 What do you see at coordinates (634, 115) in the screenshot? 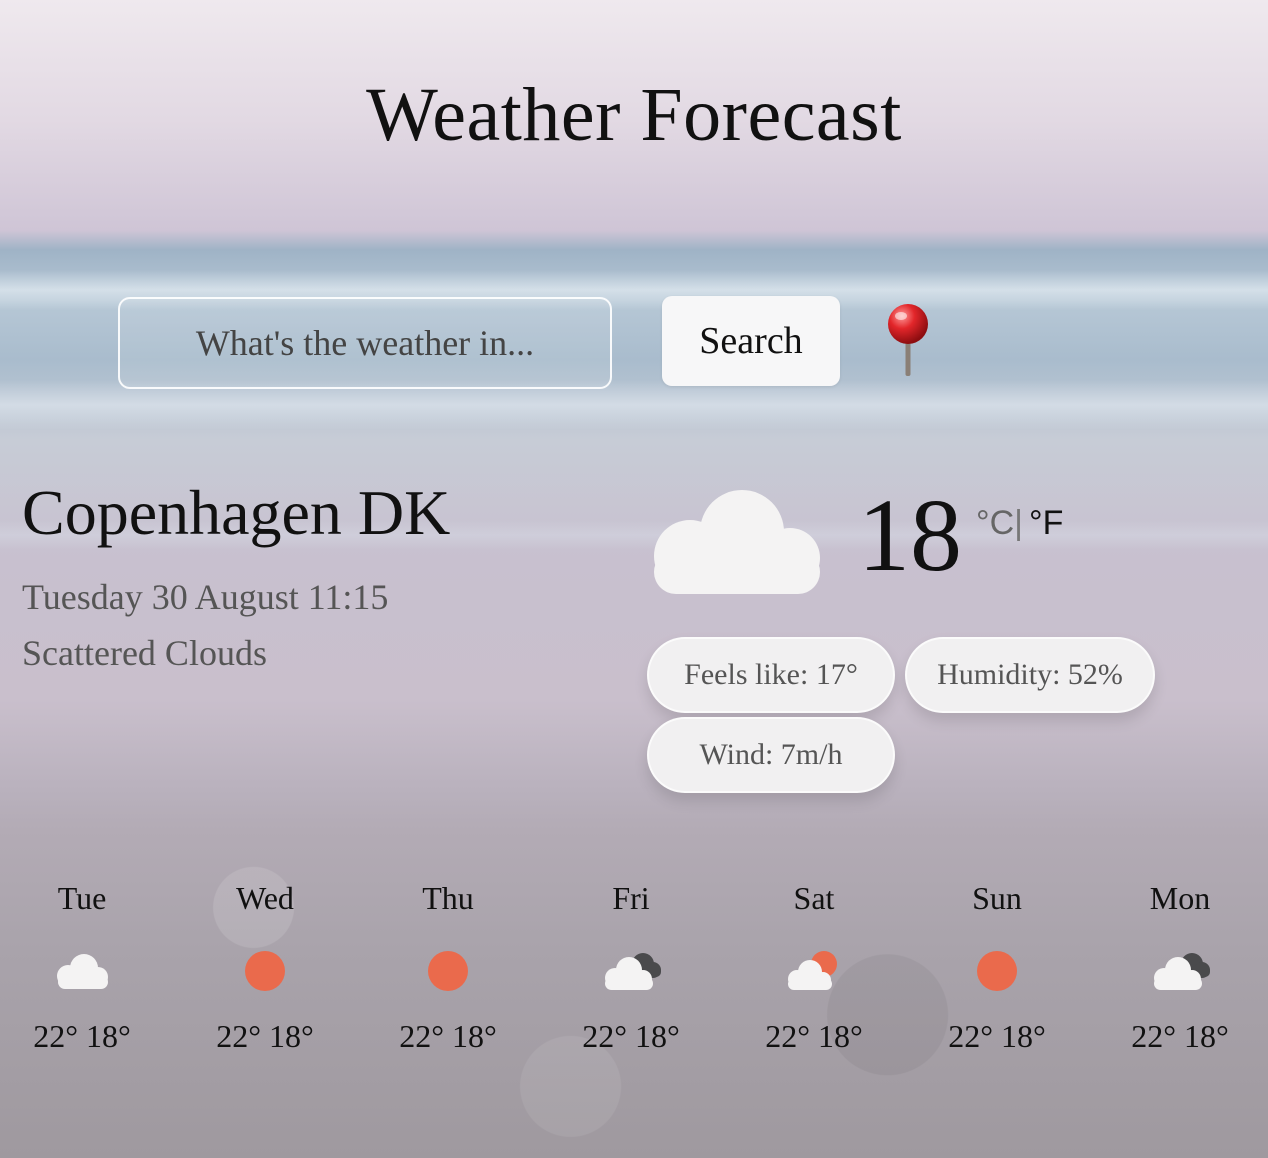
I see `page-title: Weather Forecast` at bounding box center [634, 115].